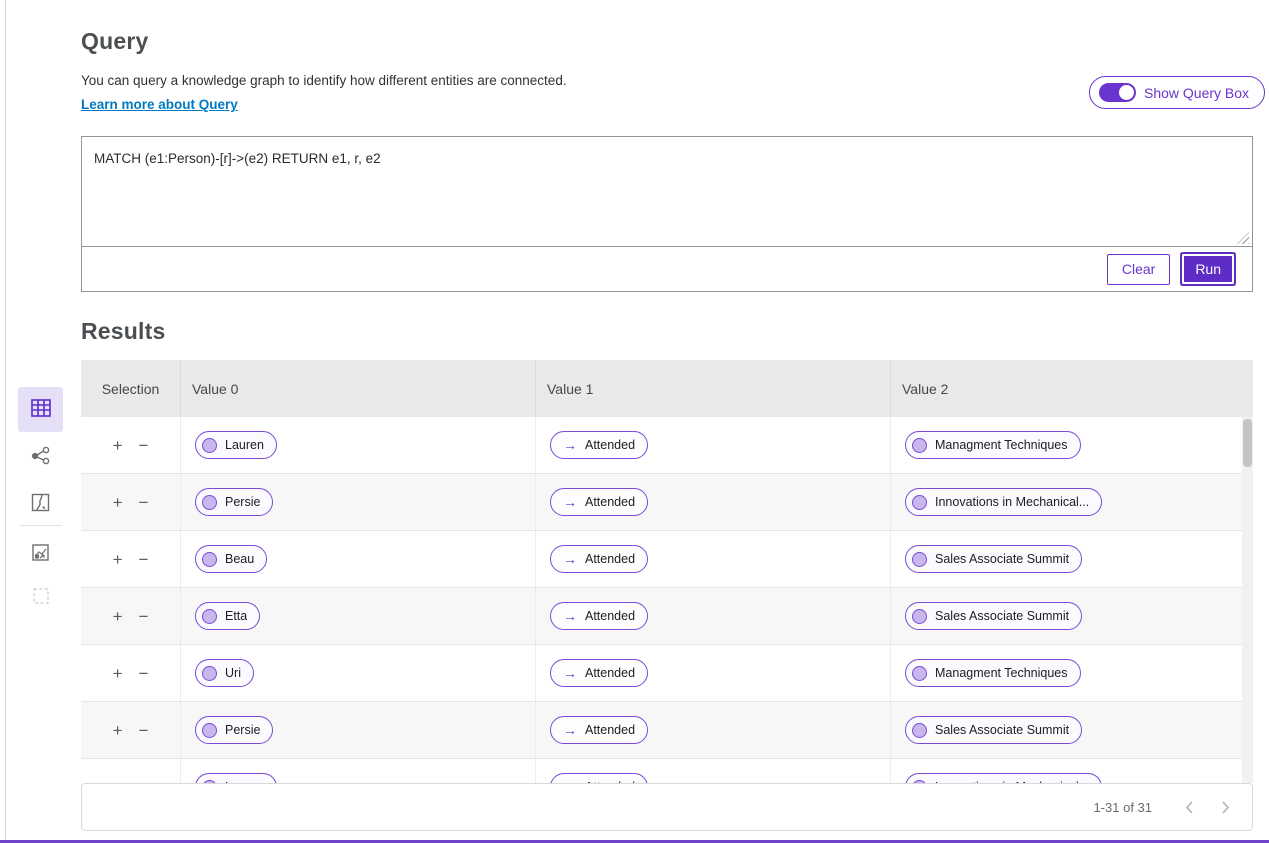 The image size is (1269, 843). I want to click on entity-chip: Etta, so click(228, 616).